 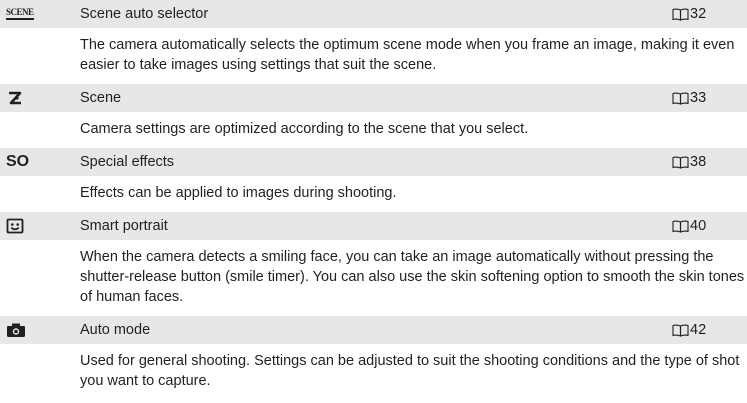 I want to click on page-number: 32, so click(x=698, y=14).